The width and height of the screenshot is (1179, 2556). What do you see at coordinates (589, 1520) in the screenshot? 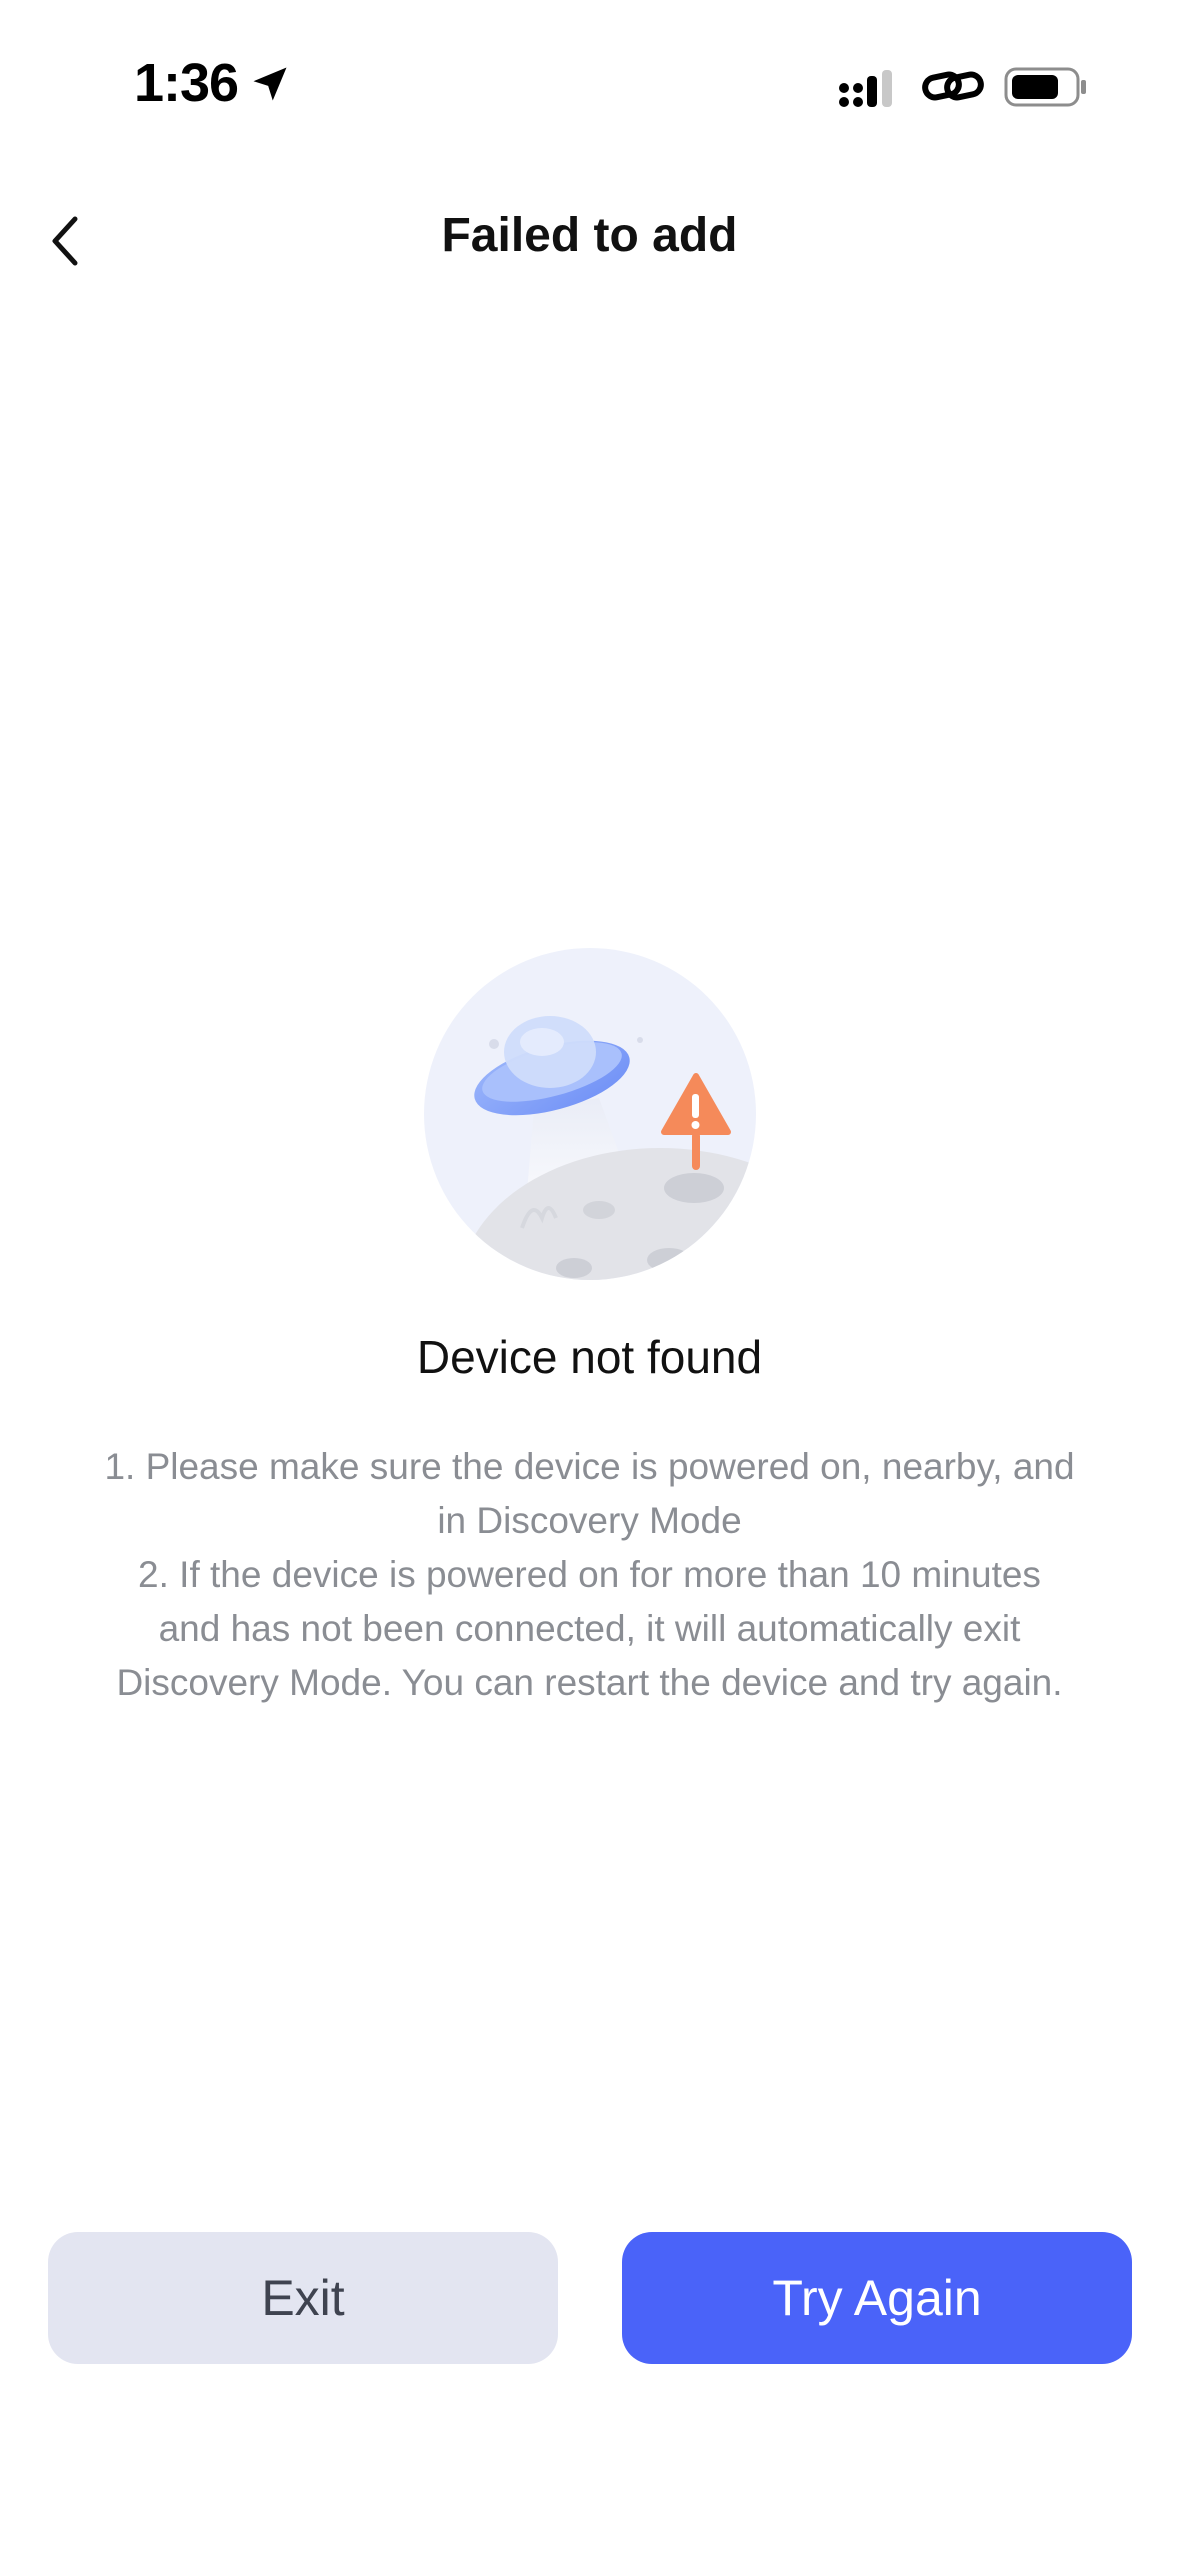
I see `message-line: in Discovery Mode` at bounding box center [589, 1520].